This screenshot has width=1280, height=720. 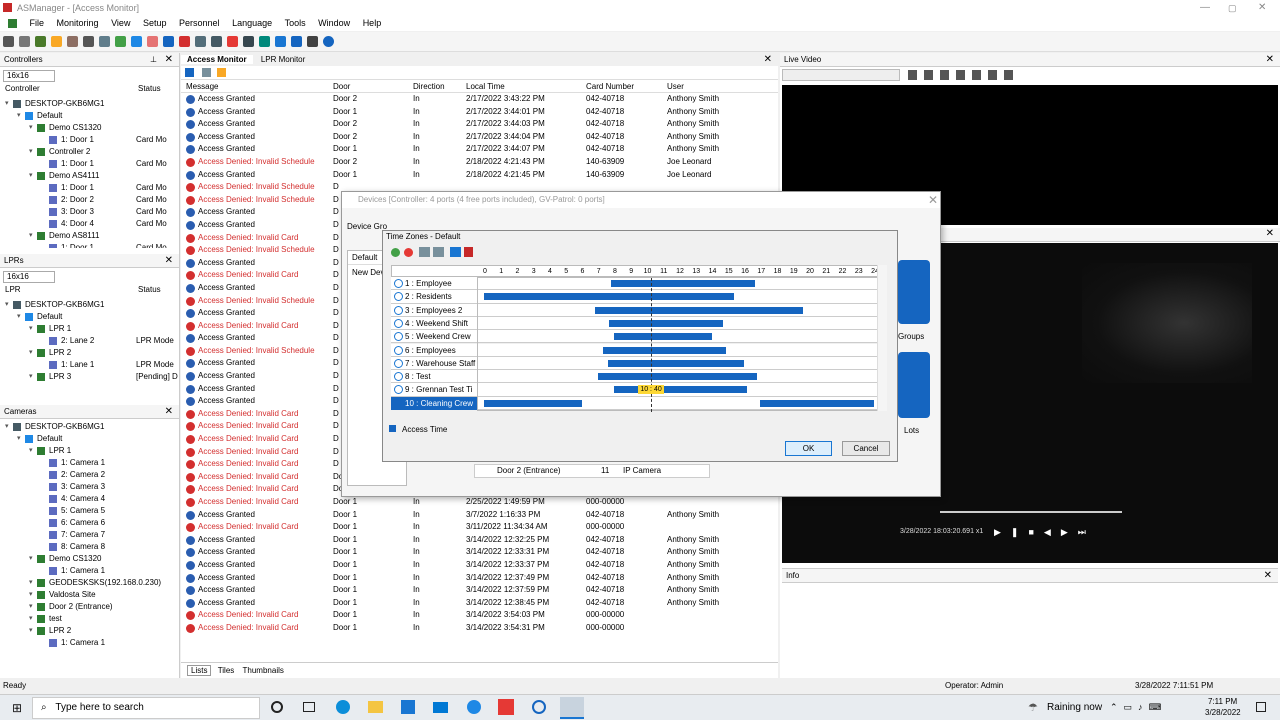 What do you see at coordinates (89, 475) in the screenshot?
I see `camera-tree-item: 2: Camera 2` at bounding box center [89, 475].